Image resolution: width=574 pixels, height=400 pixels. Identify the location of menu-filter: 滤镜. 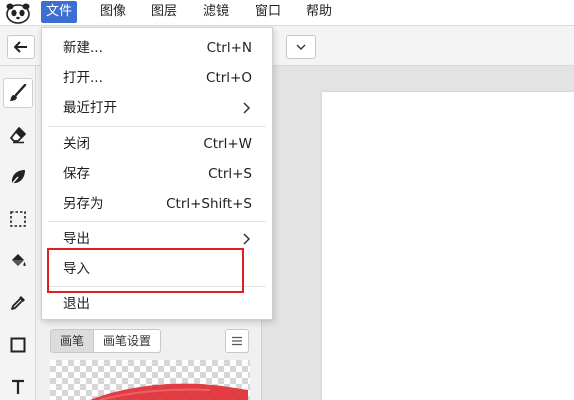
(216, 12).